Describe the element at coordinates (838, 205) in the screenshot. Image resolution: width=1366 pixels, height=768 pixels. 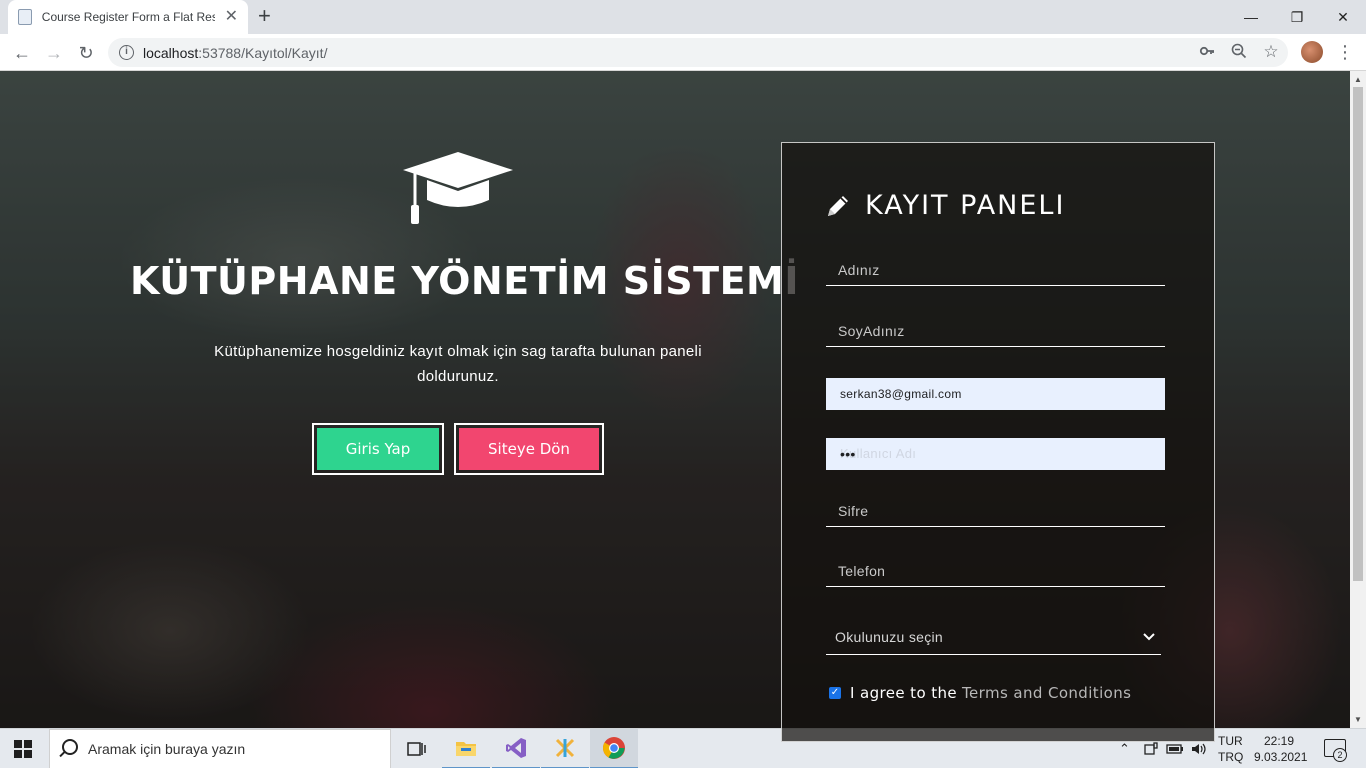
I see `pencil-icon` at that location.